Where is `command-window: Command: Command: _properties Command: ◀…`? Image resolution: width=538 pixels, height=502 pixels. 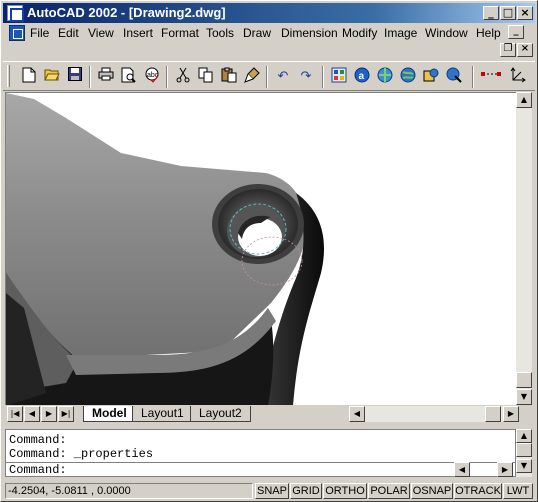
command-window: Command: Command: _properties Command: ◀… is located at coordinates (260, 453).